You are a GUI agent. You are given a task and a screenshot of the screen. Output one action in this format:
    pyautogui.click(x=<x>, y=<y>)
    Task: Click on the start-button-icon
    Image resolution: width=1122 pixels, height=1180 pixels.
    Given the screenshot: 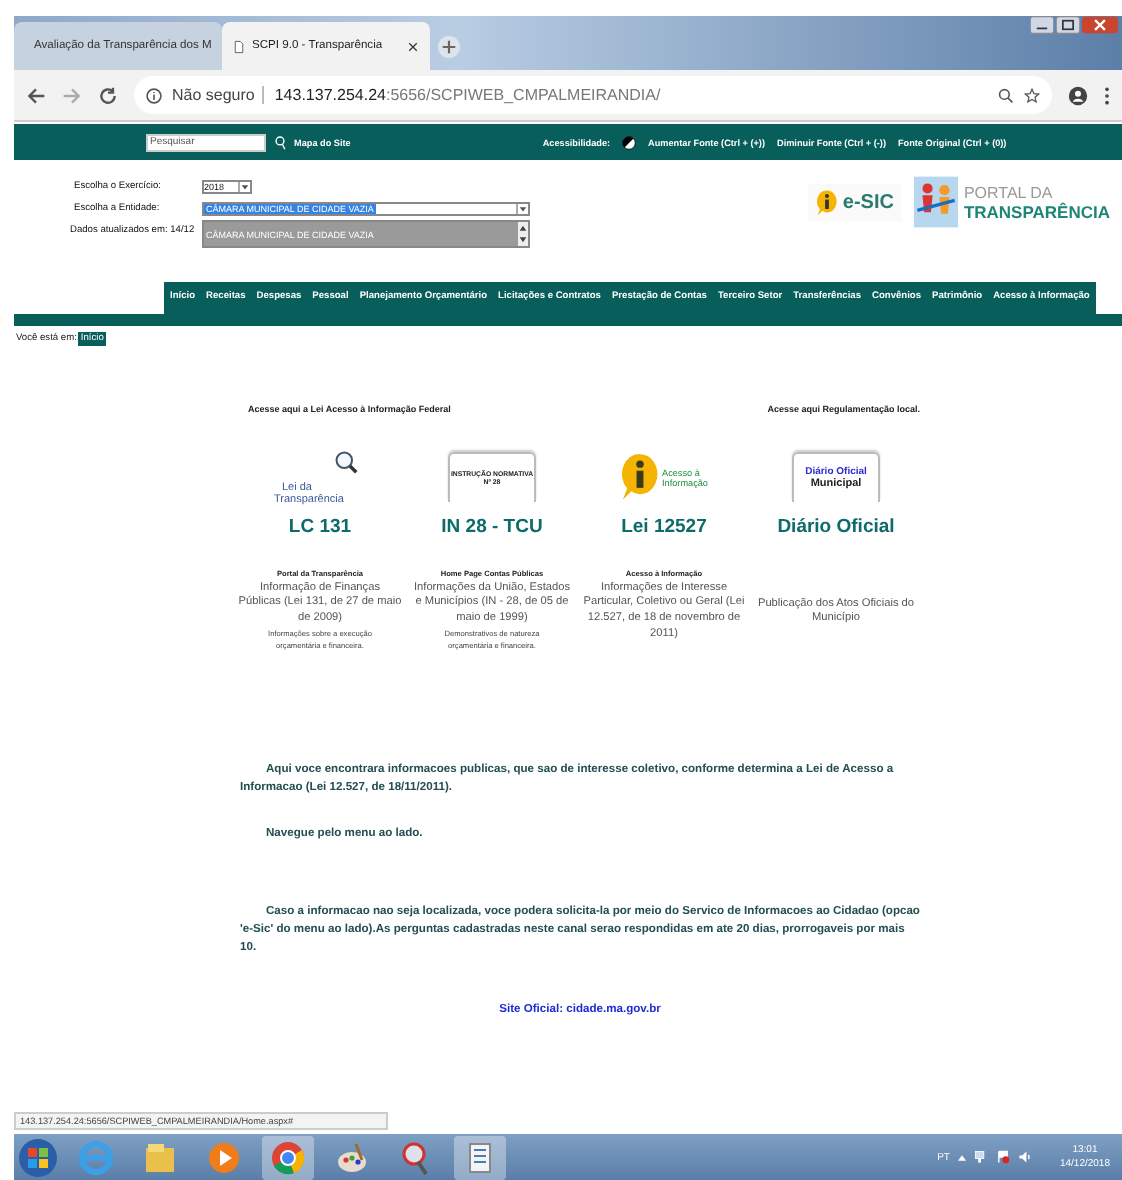 What is the action you would take?
    pyautogui.click(x=38, y=1157)
    